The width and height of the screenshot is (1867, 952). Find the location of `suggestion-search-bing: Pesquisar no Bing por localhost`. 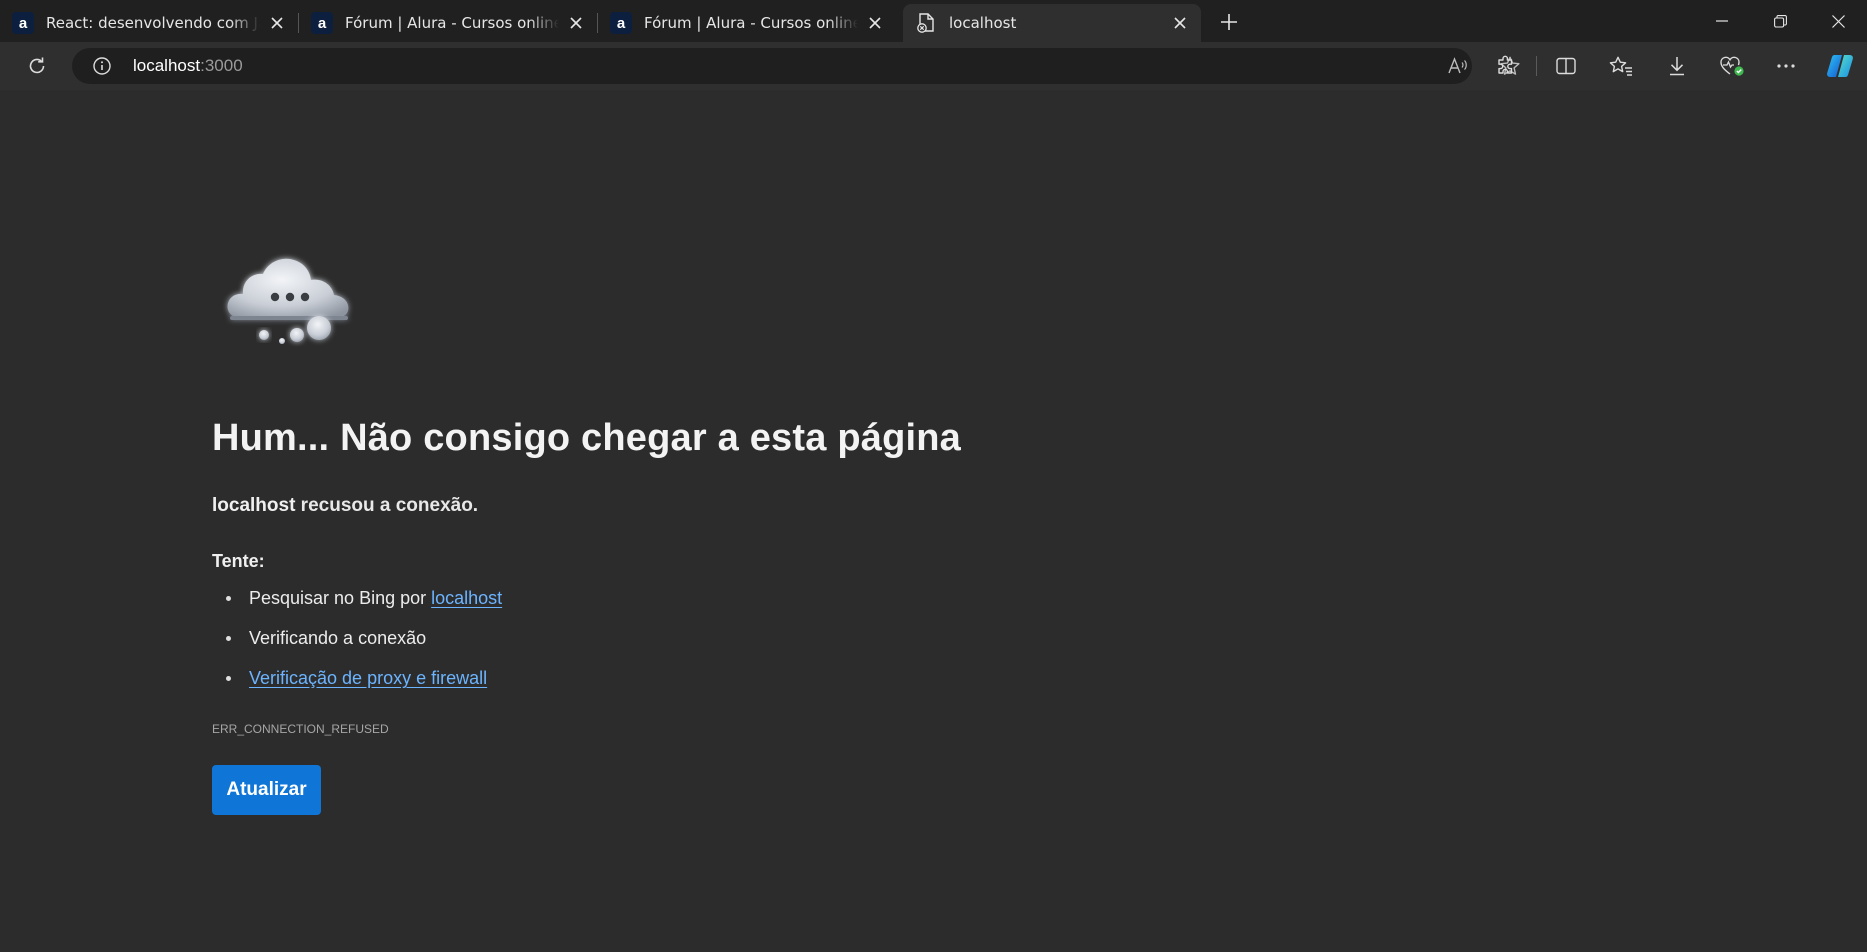

suggestion-search-bing: Pesquisar no Bing por localhost is located at coordinates (357, 606).